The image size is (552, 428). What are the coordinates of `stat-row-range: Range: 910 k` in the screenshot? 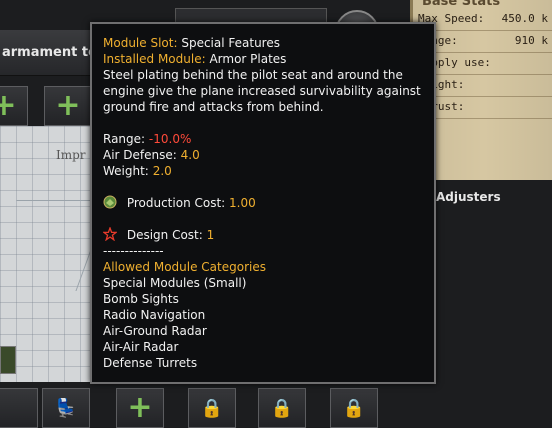 It's located at (485, 43).